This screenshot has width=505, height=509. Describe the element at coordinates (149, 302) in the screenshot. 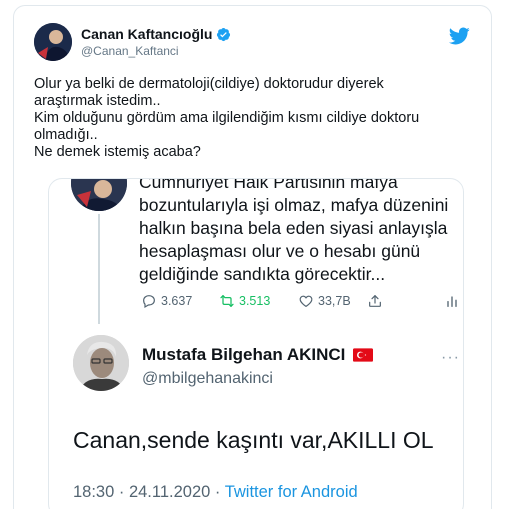

I see `reply-icon` at that location.